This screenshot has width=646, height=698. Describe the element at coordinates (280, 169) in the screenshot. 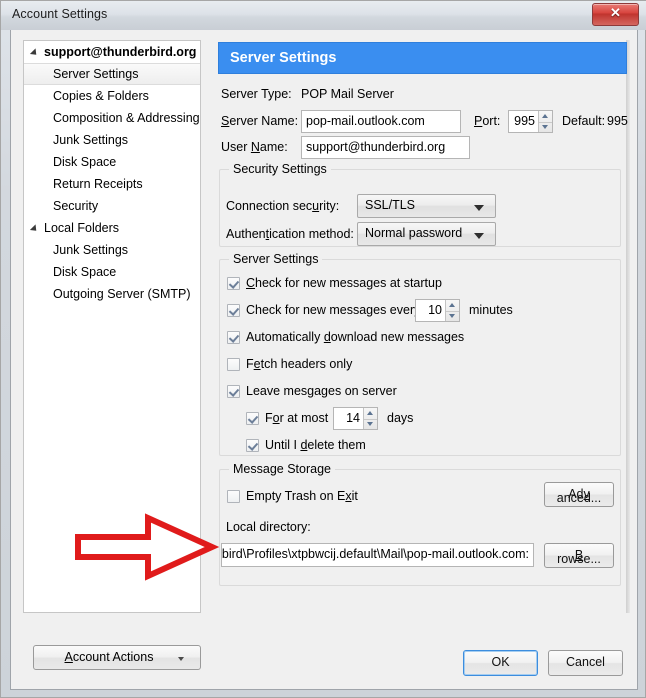

I see `security-settings-title: Security Settings` at that location.